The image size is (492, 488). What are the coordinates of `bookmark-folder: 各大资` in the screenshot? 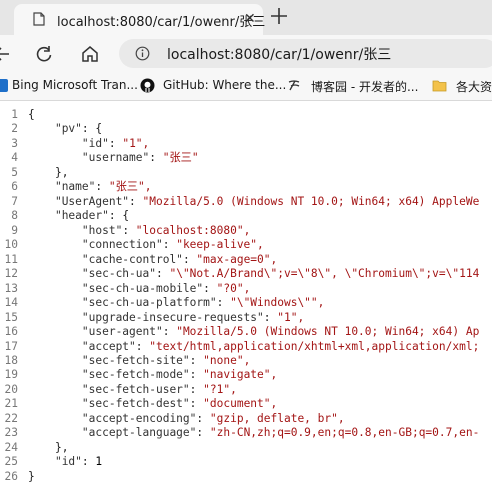 It's located at (474, 86).